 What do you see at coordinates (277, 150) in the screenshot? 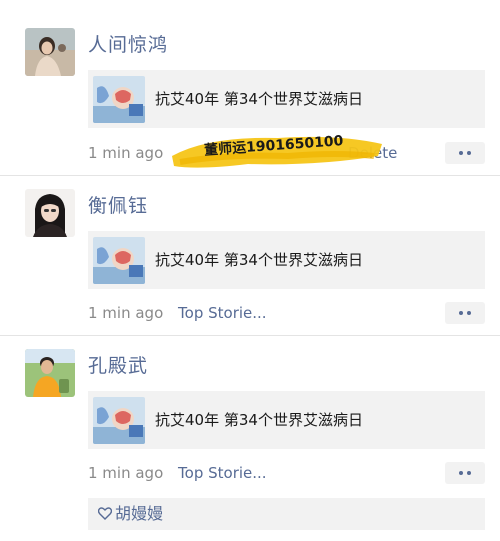
I see `watermark-stroke: 董师运1901650100` at bounding box center [277, 150].